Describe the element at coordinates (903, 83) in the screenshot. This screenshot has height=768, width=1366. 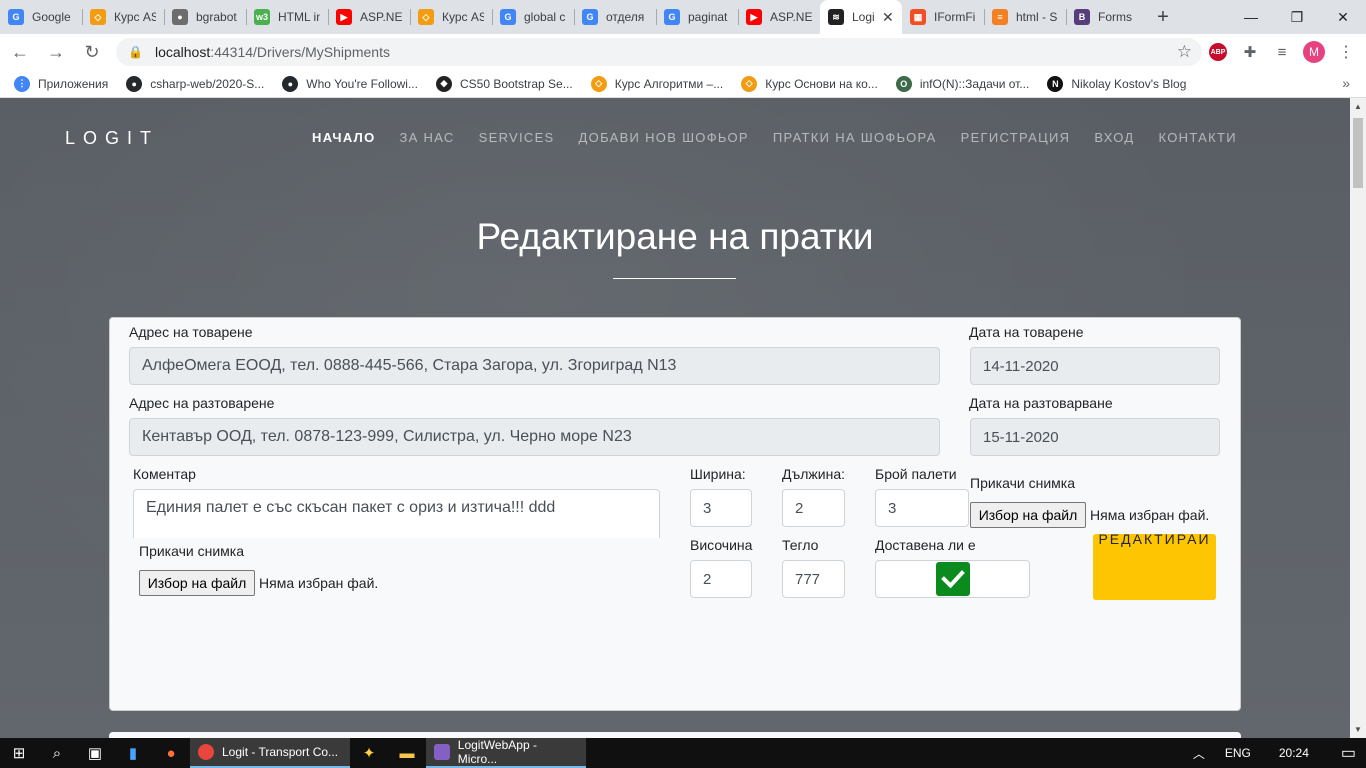
I see `bookmark-icon: O` at that location.